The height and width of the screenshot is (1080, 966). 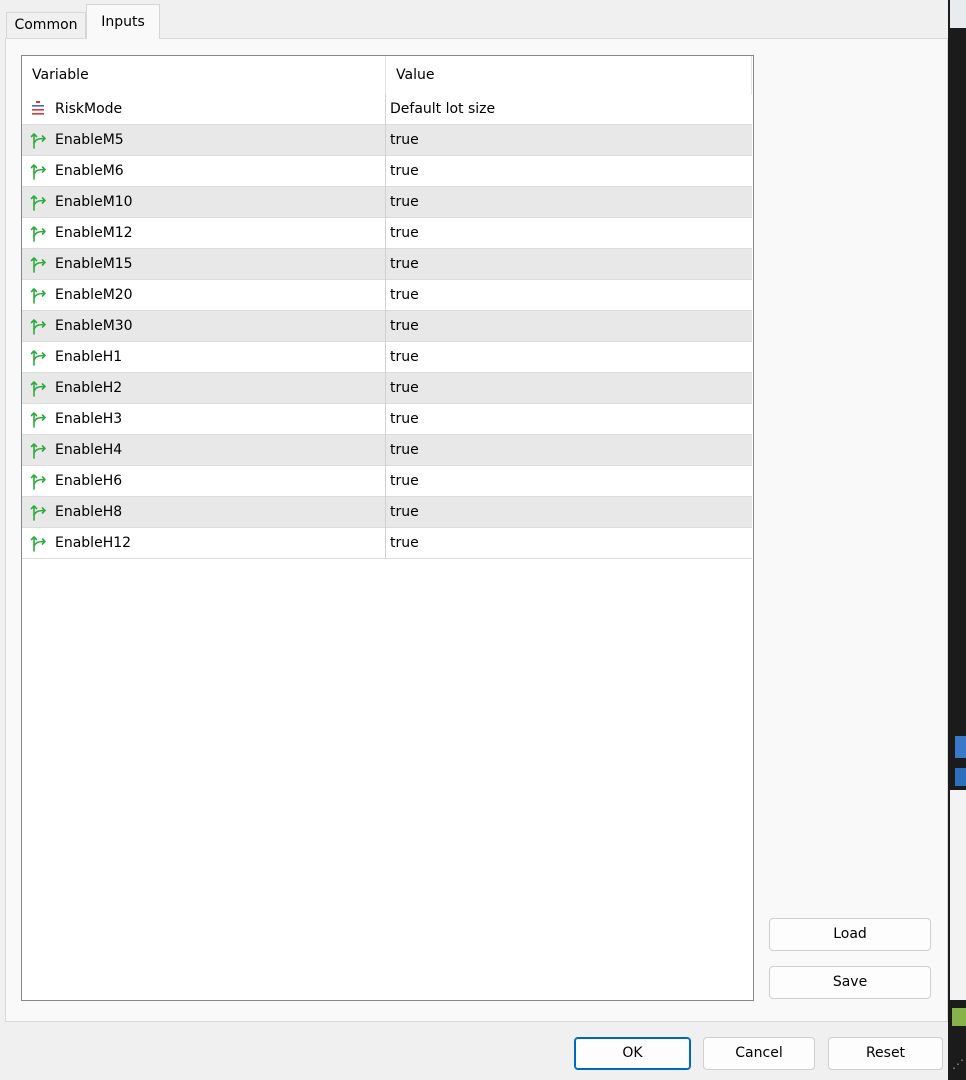 I want to click on variable-name: EnableH2, so click(x=89, y=388).